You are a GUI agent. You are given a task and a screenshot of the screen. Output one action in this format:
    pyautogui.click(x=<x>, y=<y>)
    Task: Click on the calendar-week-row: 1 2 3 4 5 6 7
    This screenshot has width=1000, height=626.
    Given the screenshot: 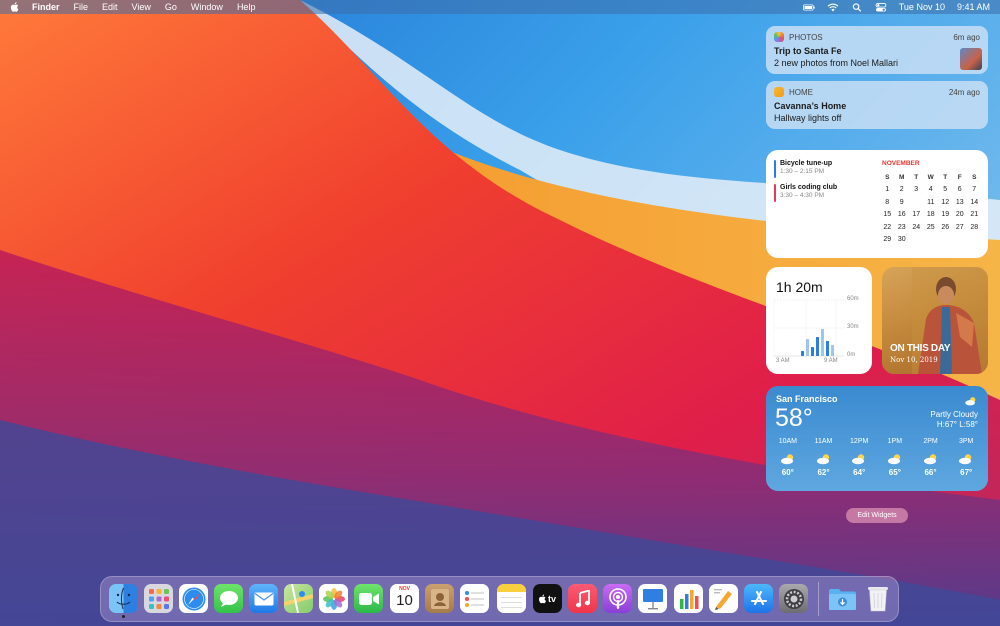 What is the action you would take?
    pyautogui.click(x=931, y=190)
    